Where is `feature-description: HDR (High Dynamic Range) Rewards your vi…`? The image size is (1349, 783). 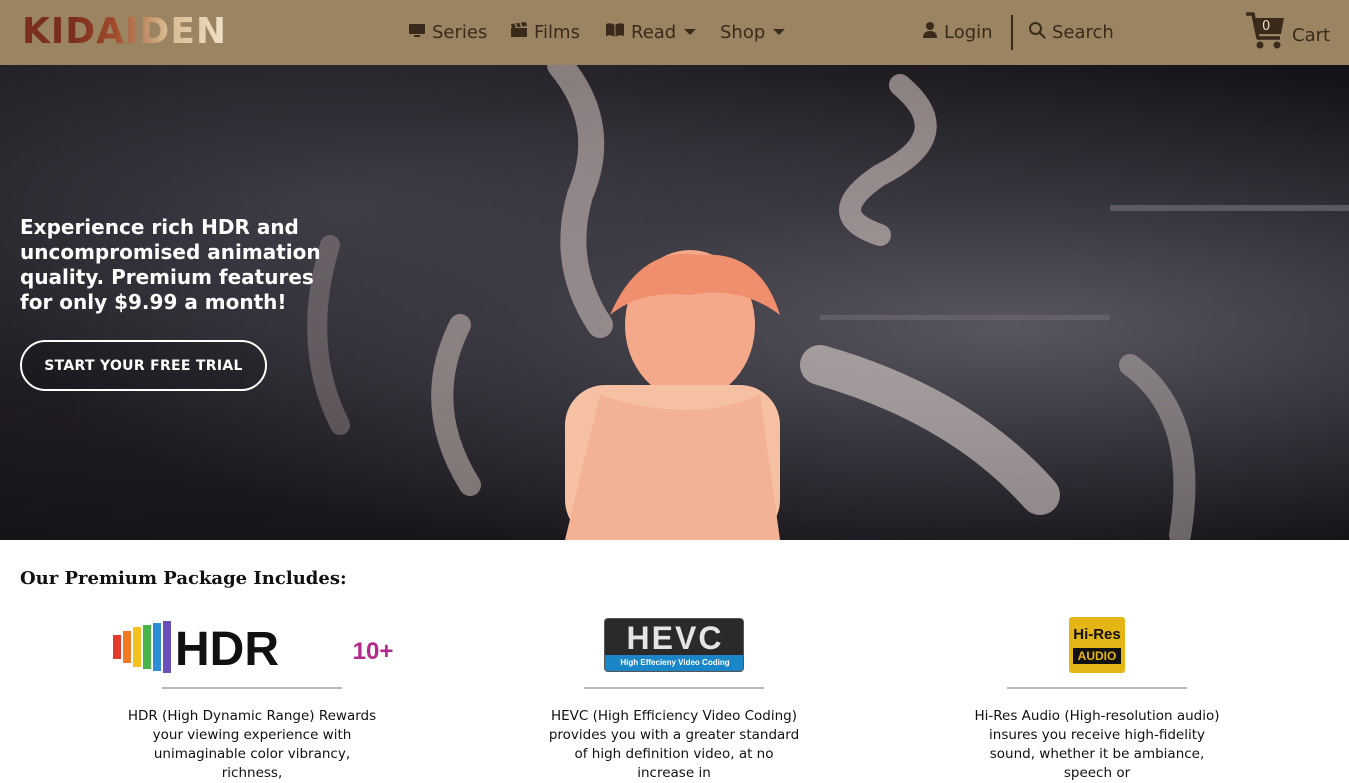 feature-description: HDR (High Dynamic Range) Rewards your vi… is located at coordinates (252, 744).